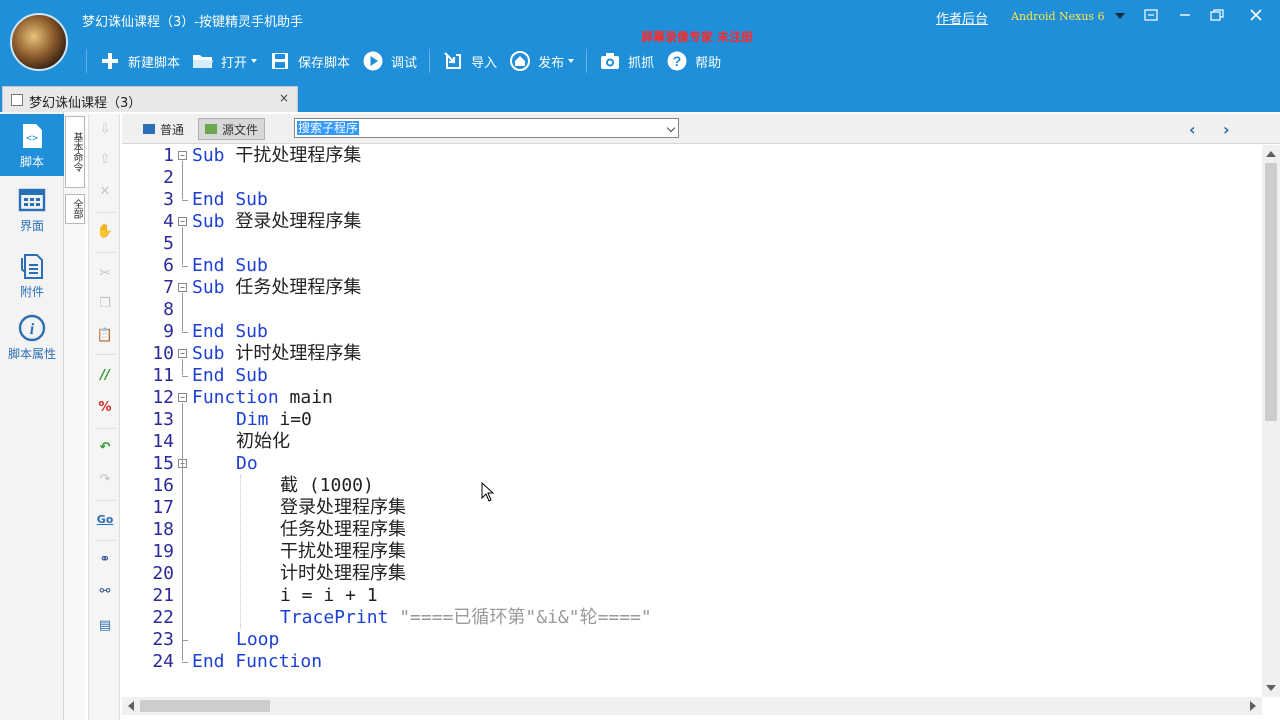 Image resolution: width=1280 pixels, height=720 pixels. What do you see at coordinates (1185, 17) in the screenshot?
I see `minimize-icon` at bounding box center [1185, 17].